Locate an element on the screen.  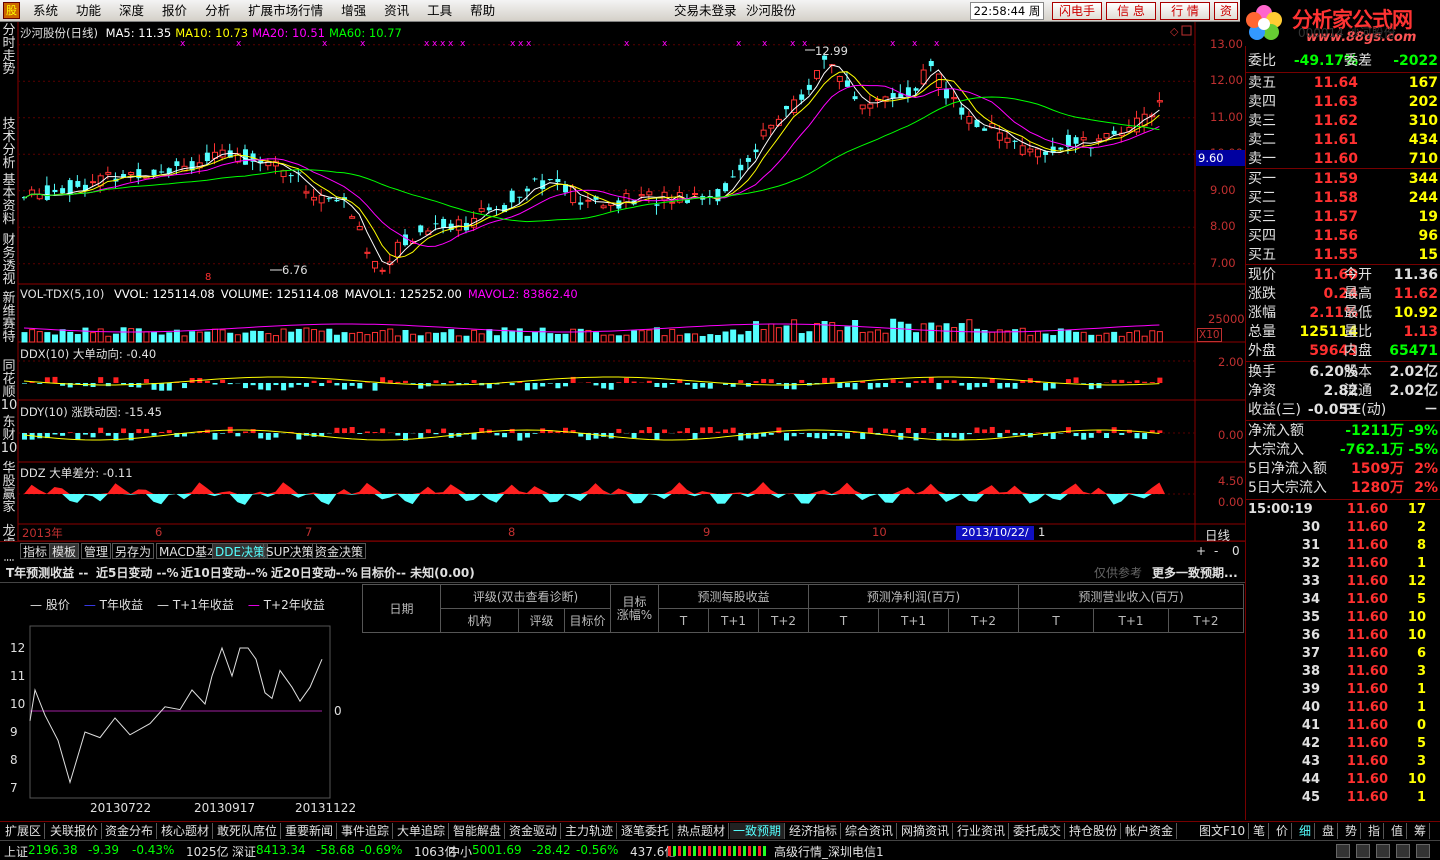
side-tab-5: 同花顺10 is located at coordinates (9, 386).